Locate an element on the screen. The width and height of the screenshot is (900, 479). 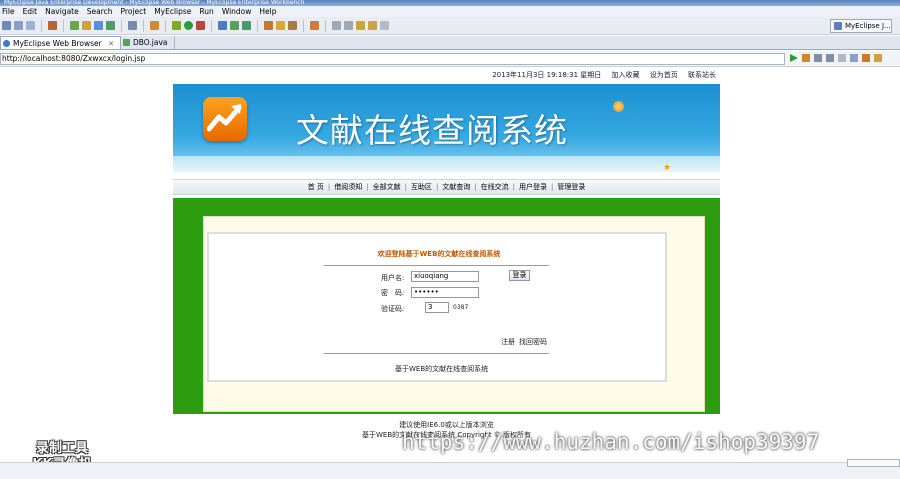
captcha-input: 3 is located at coordinates (437, 307).